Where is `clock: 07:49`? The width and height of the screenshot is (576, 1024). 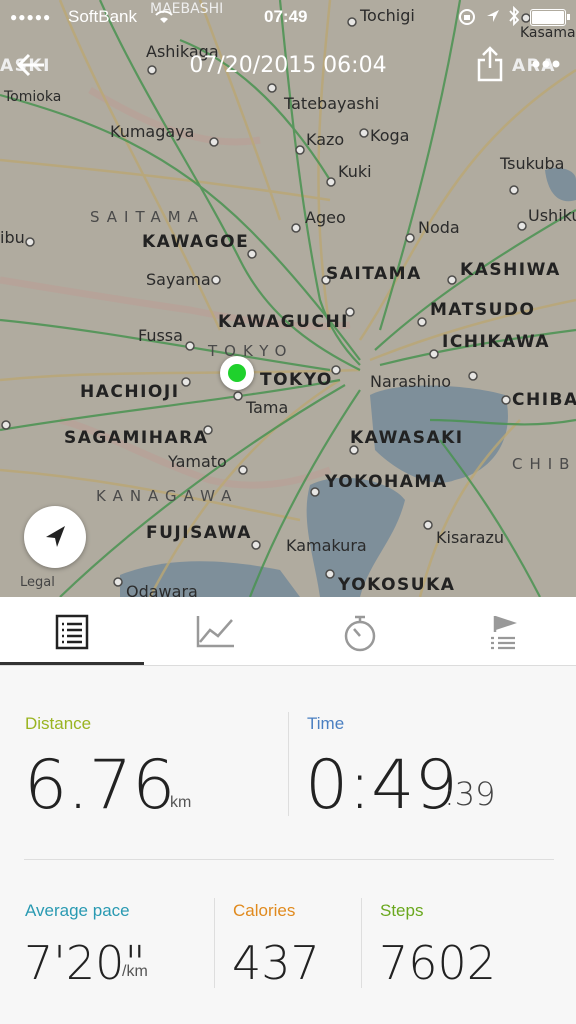
clock: 07:49 is located at coordinates (286, 16).